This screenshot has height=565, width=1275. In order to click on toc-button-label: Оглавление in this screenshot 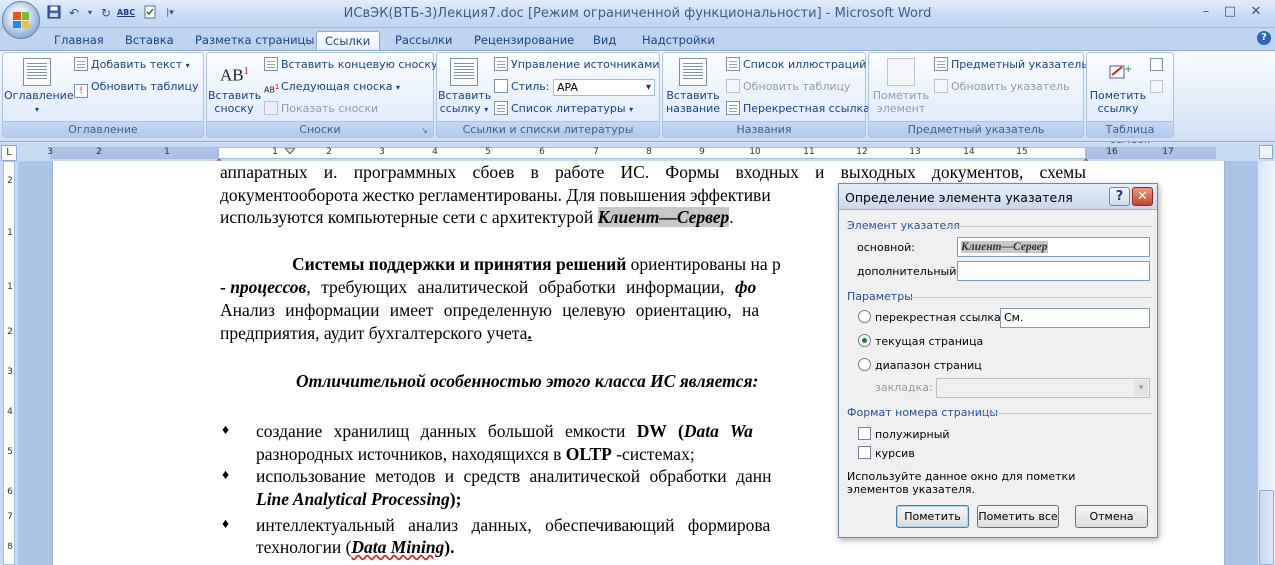, I will do `click(39, 95)`.